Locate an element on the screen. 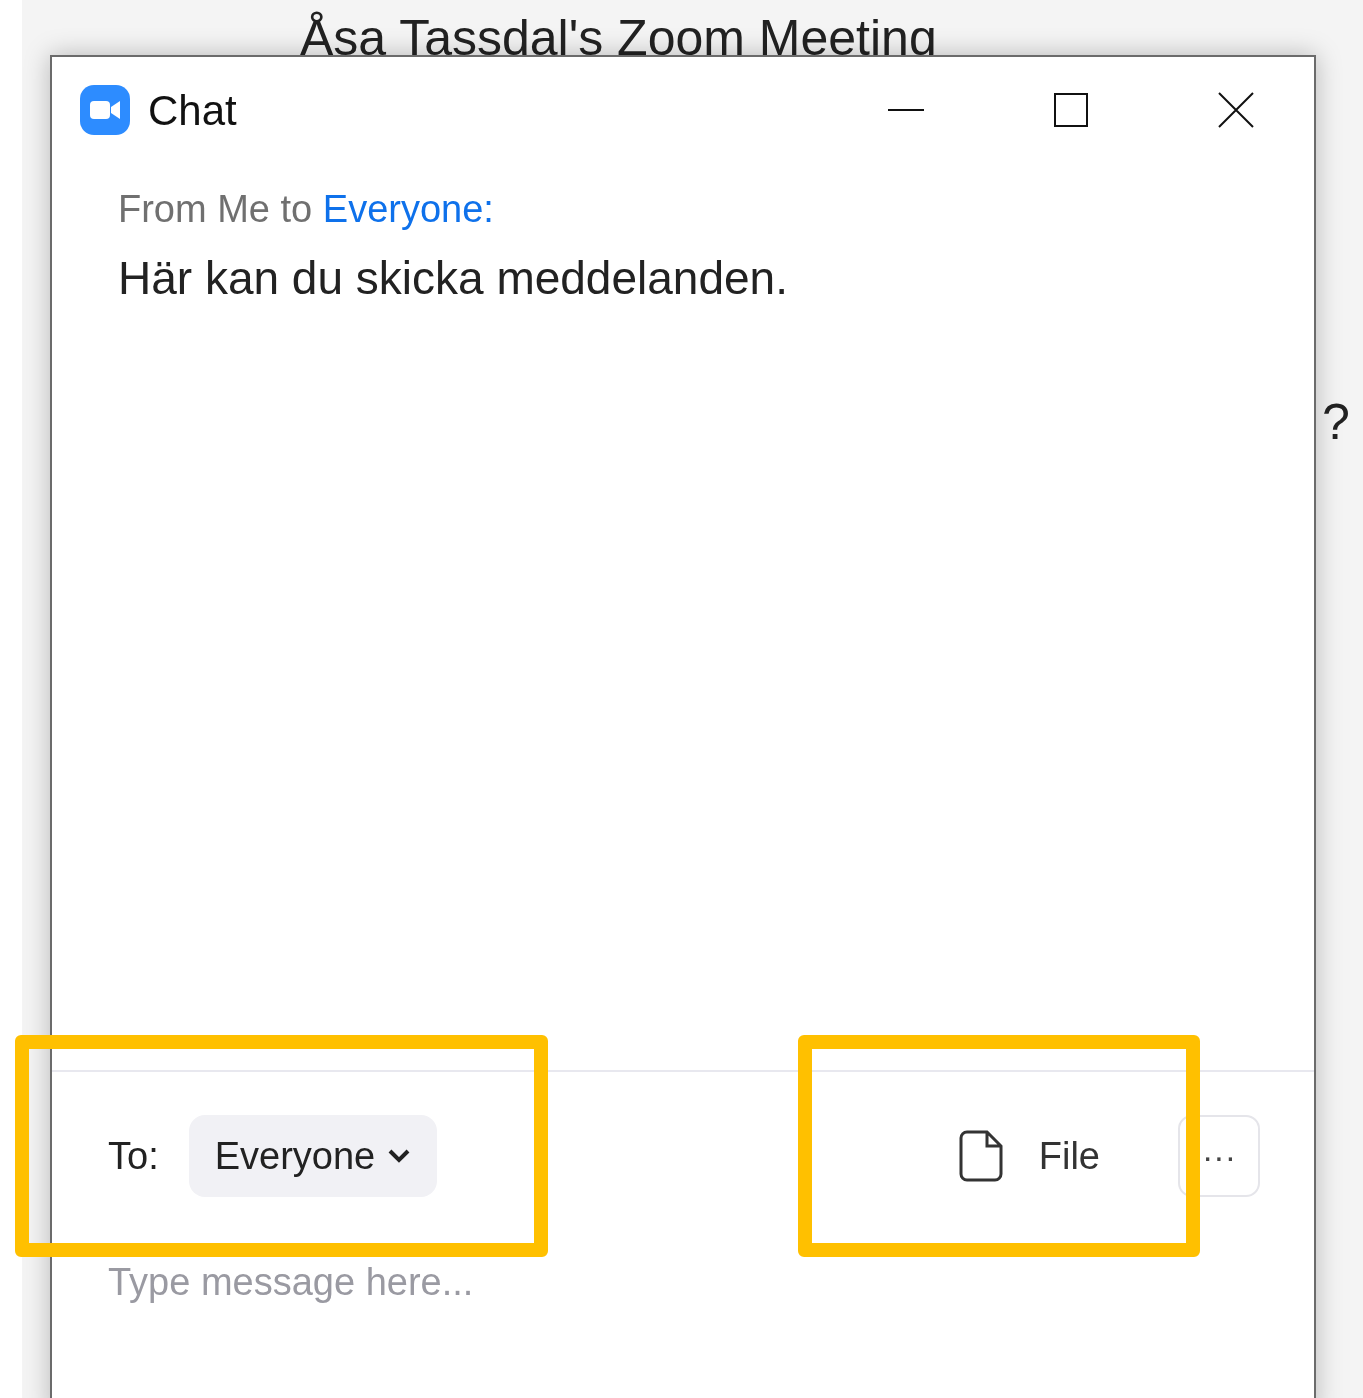  file-button: File is located at coordinates (1029, 1156).